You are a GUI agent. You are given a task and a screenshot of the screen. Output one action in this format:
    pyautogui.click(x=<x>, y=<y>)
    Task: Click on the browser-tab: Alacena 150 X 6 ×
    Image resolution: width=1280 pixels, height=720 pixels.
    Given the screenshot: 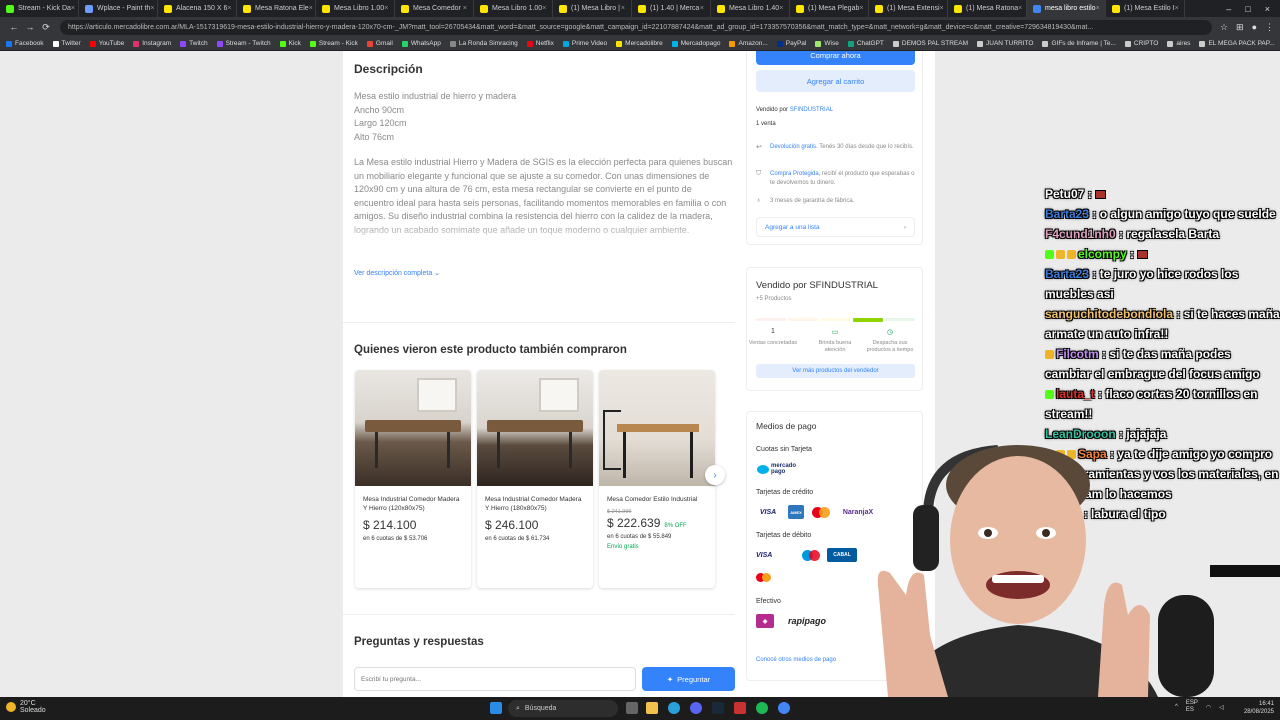 What is the action you would take?
    pyautogui.click(x=197, y=8)
    